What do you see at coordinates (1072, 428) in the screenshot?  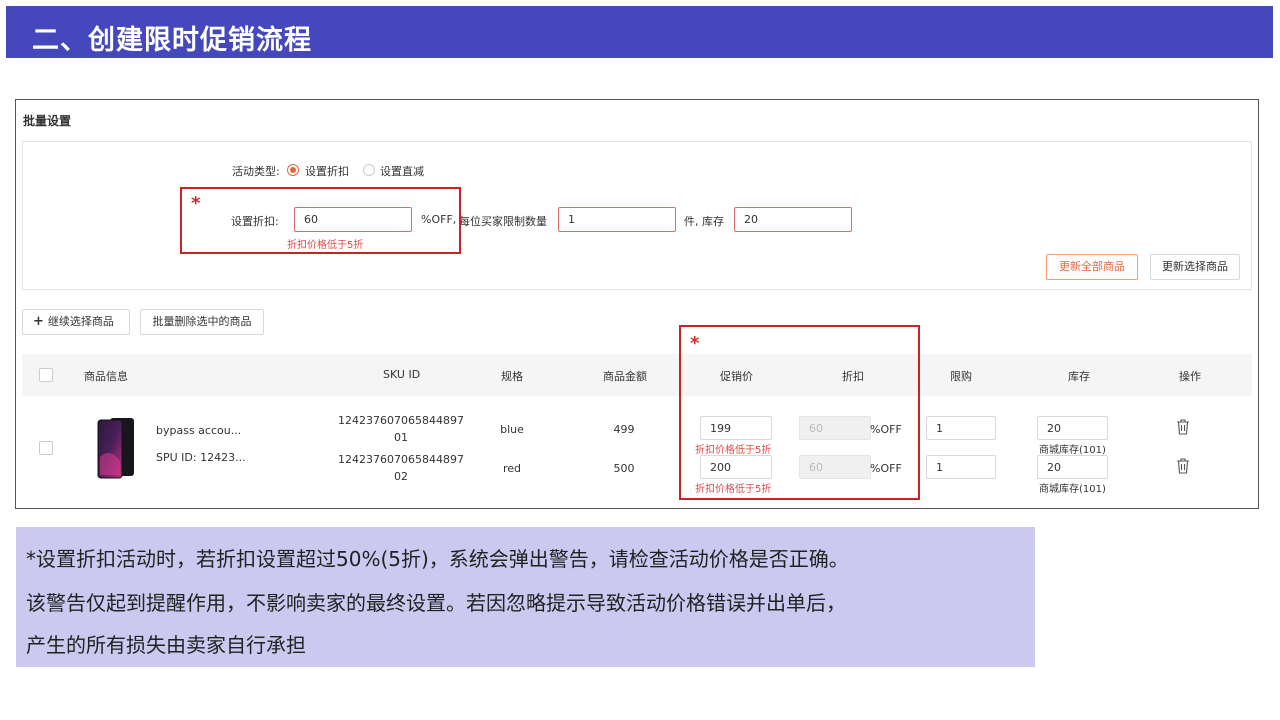 I see `row1-stock-input: 20` at bounding box center [1072, 428].